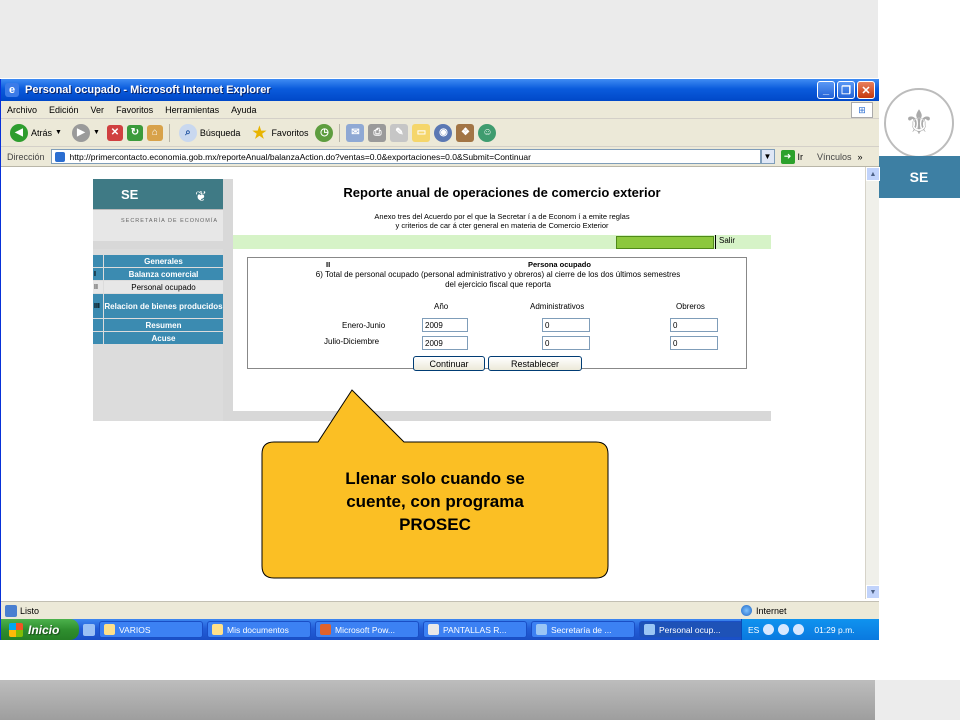 The width and height of the screenshot is (960, 720). Describe the element at coordinates (154, 132) in the screenshot. I see `home-icon: ⌂` at that location.